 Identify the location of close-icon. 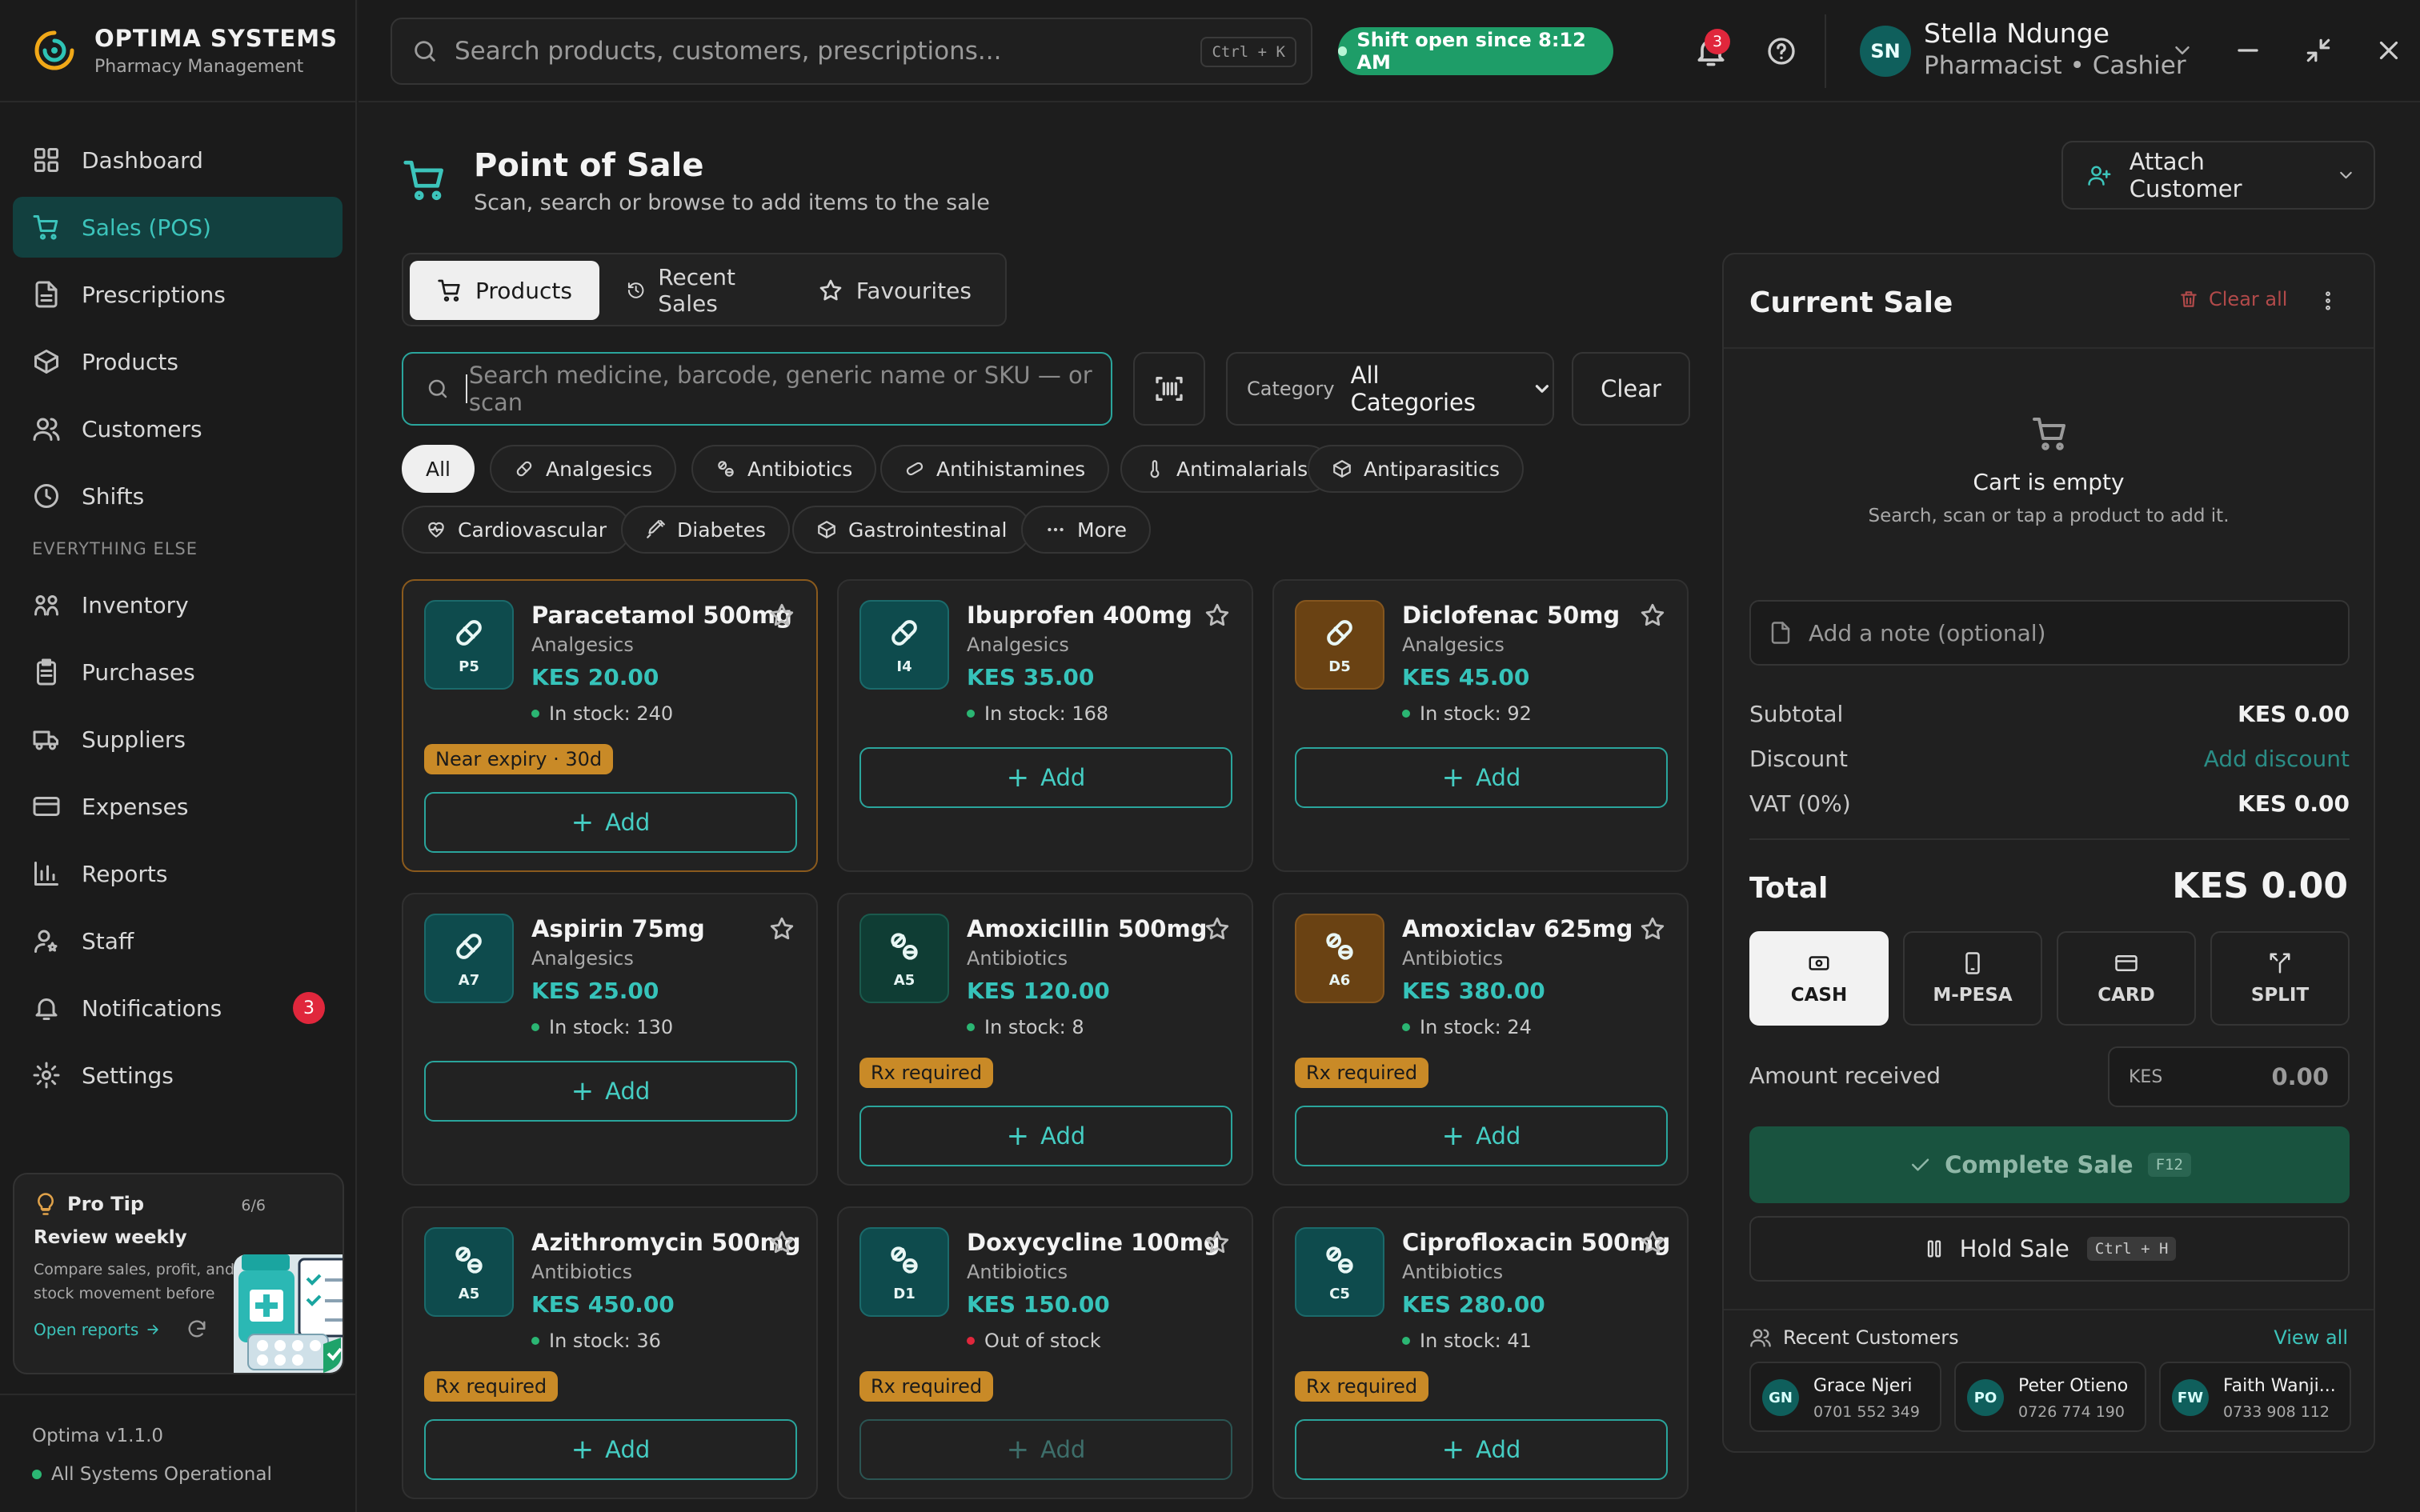
(2389, 50).